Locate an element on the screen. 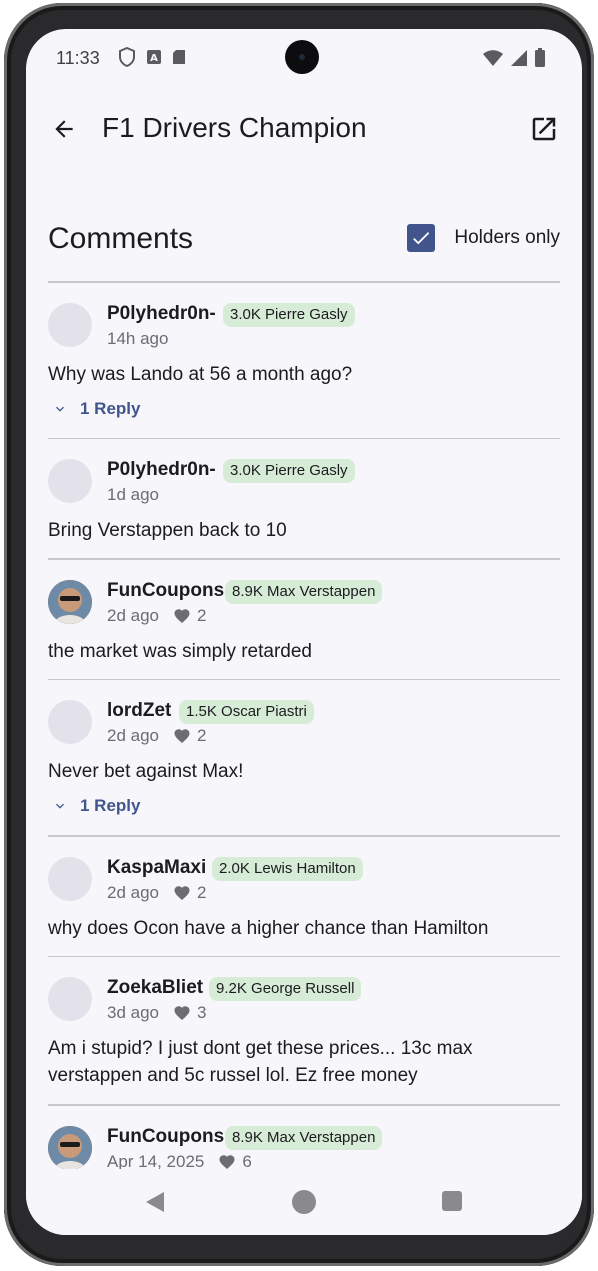  nav-home-button is located at coordinates (304, 1202).